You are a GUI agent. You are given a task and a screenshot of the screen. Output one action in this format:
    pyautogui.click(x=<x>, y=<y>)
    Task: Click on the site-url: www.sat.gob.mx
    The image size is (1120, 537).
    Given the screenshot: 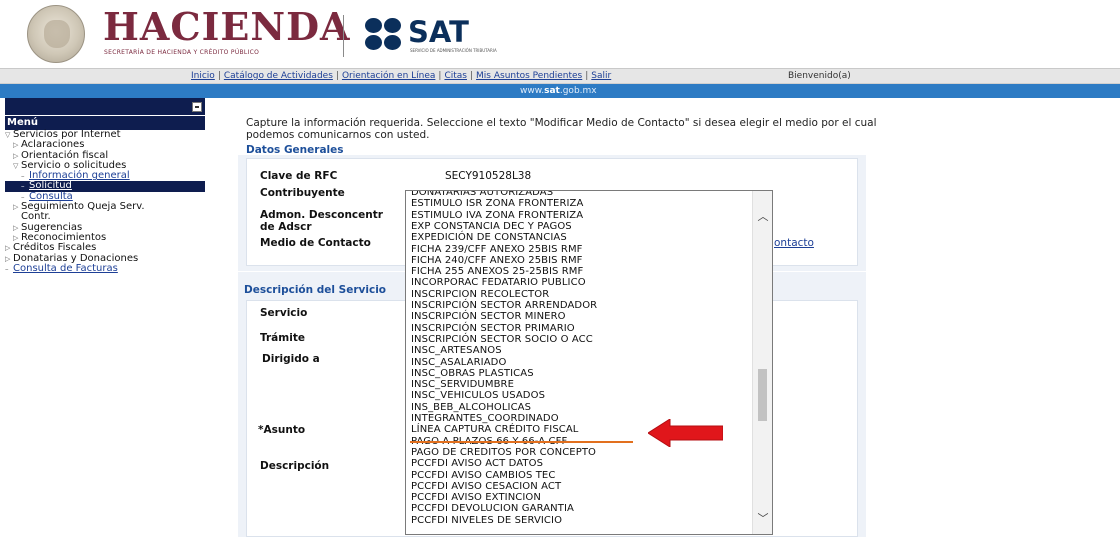 What is the action you would take?
    pyautogui.click(x=558, y=91)
    